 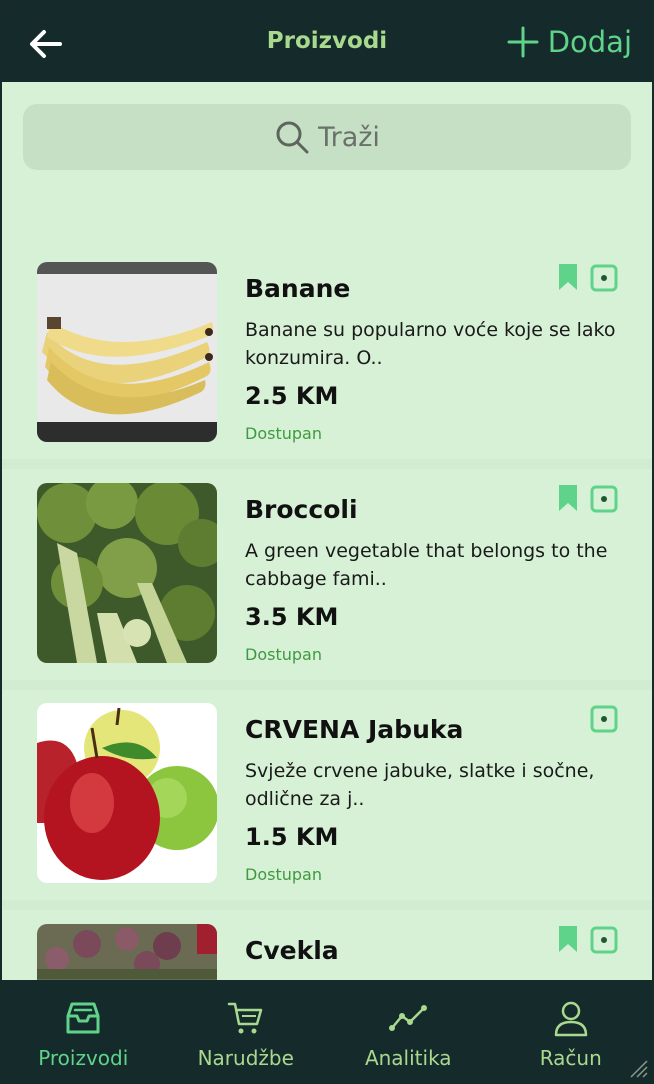 I want to click on product-name: Cvekla, so click(x=292, y=950).